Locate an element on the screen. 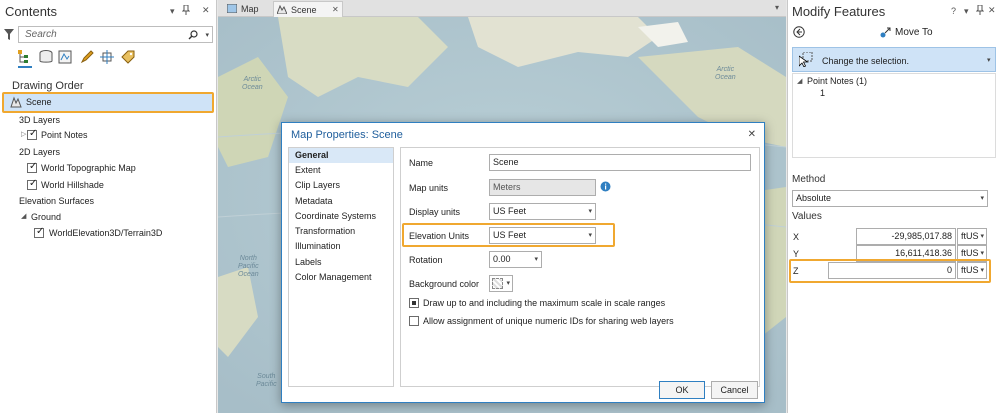 The image size is (999, 413). background-color-picker: ▾ is located at coordinates (501, 283).